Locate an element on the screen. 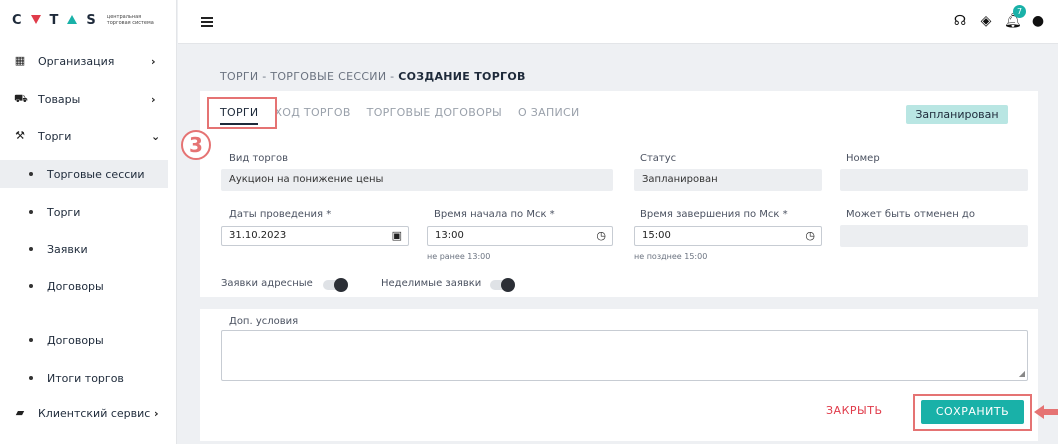 The width and height of the screenshot is (1058, 444). dates-input: 31.10.2023 ▣ is located at coordinates (315, 236).